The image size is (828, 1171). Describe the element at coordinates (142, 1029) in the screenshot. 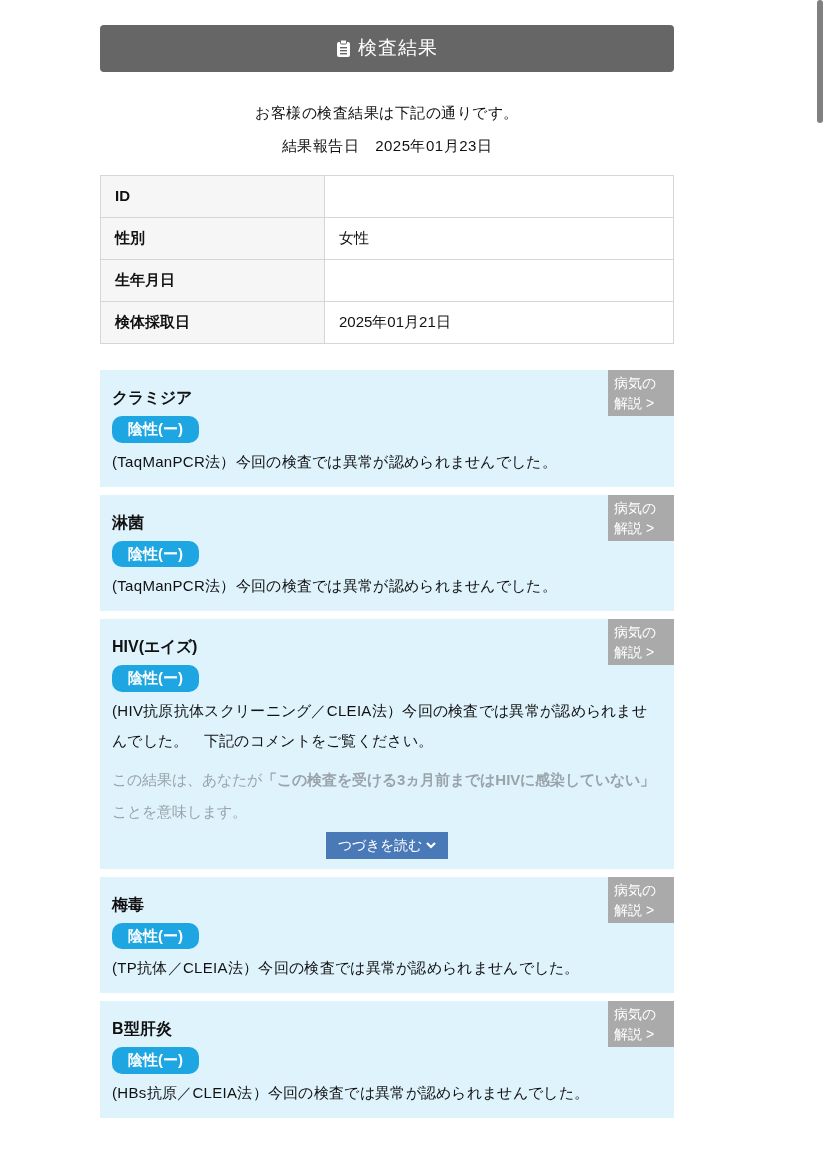

I see `test-name: B型肝炎` at that location.